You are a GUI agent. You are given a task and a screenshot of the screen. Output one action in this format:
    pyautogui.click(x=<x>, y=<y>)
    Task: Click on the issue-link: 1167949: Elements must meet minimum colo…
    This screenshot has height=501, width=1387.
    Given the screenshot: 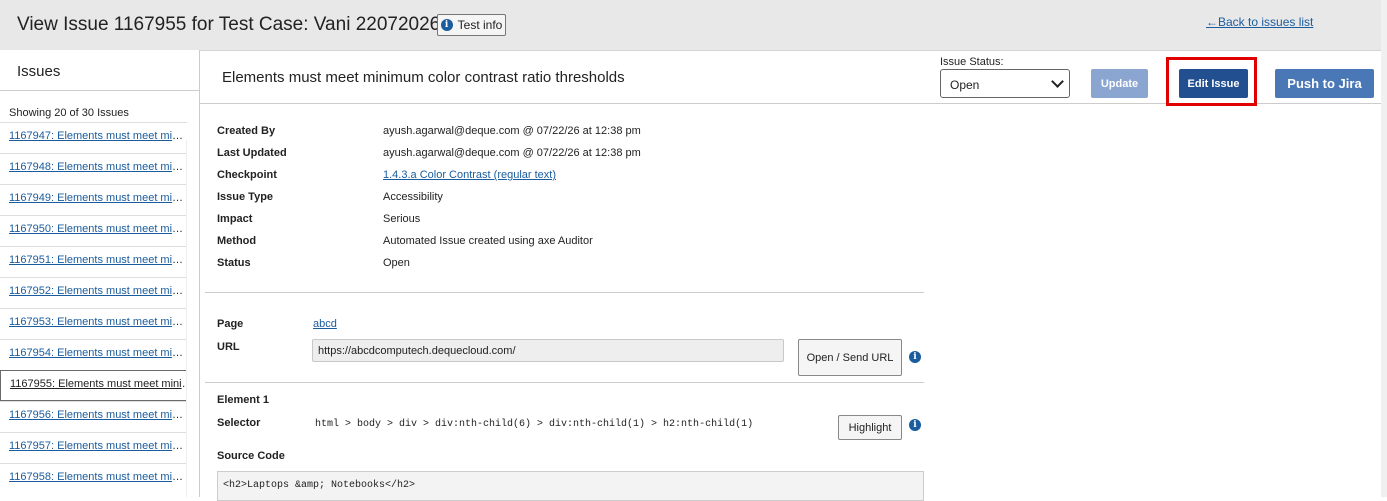 What is the action you would take?
    pyautogui.click(x=98, y=198)
    